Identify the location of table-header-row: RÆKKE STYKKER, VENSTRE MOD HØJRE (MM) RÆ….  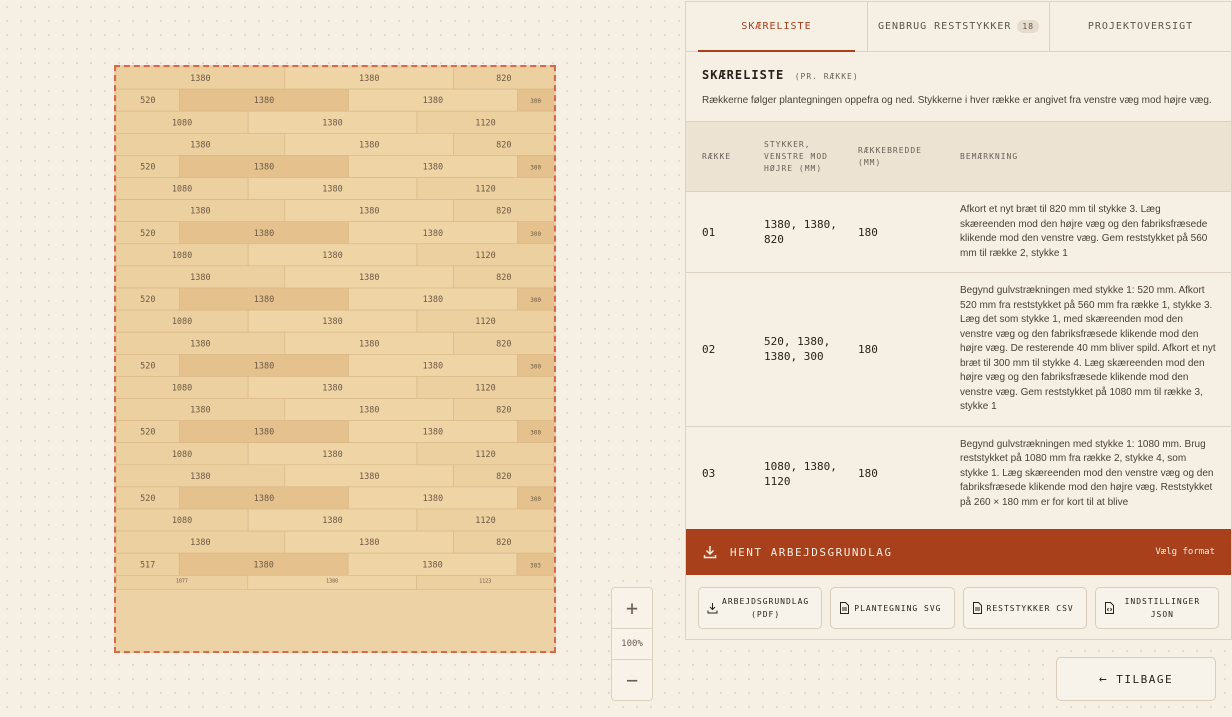
(958, 156).